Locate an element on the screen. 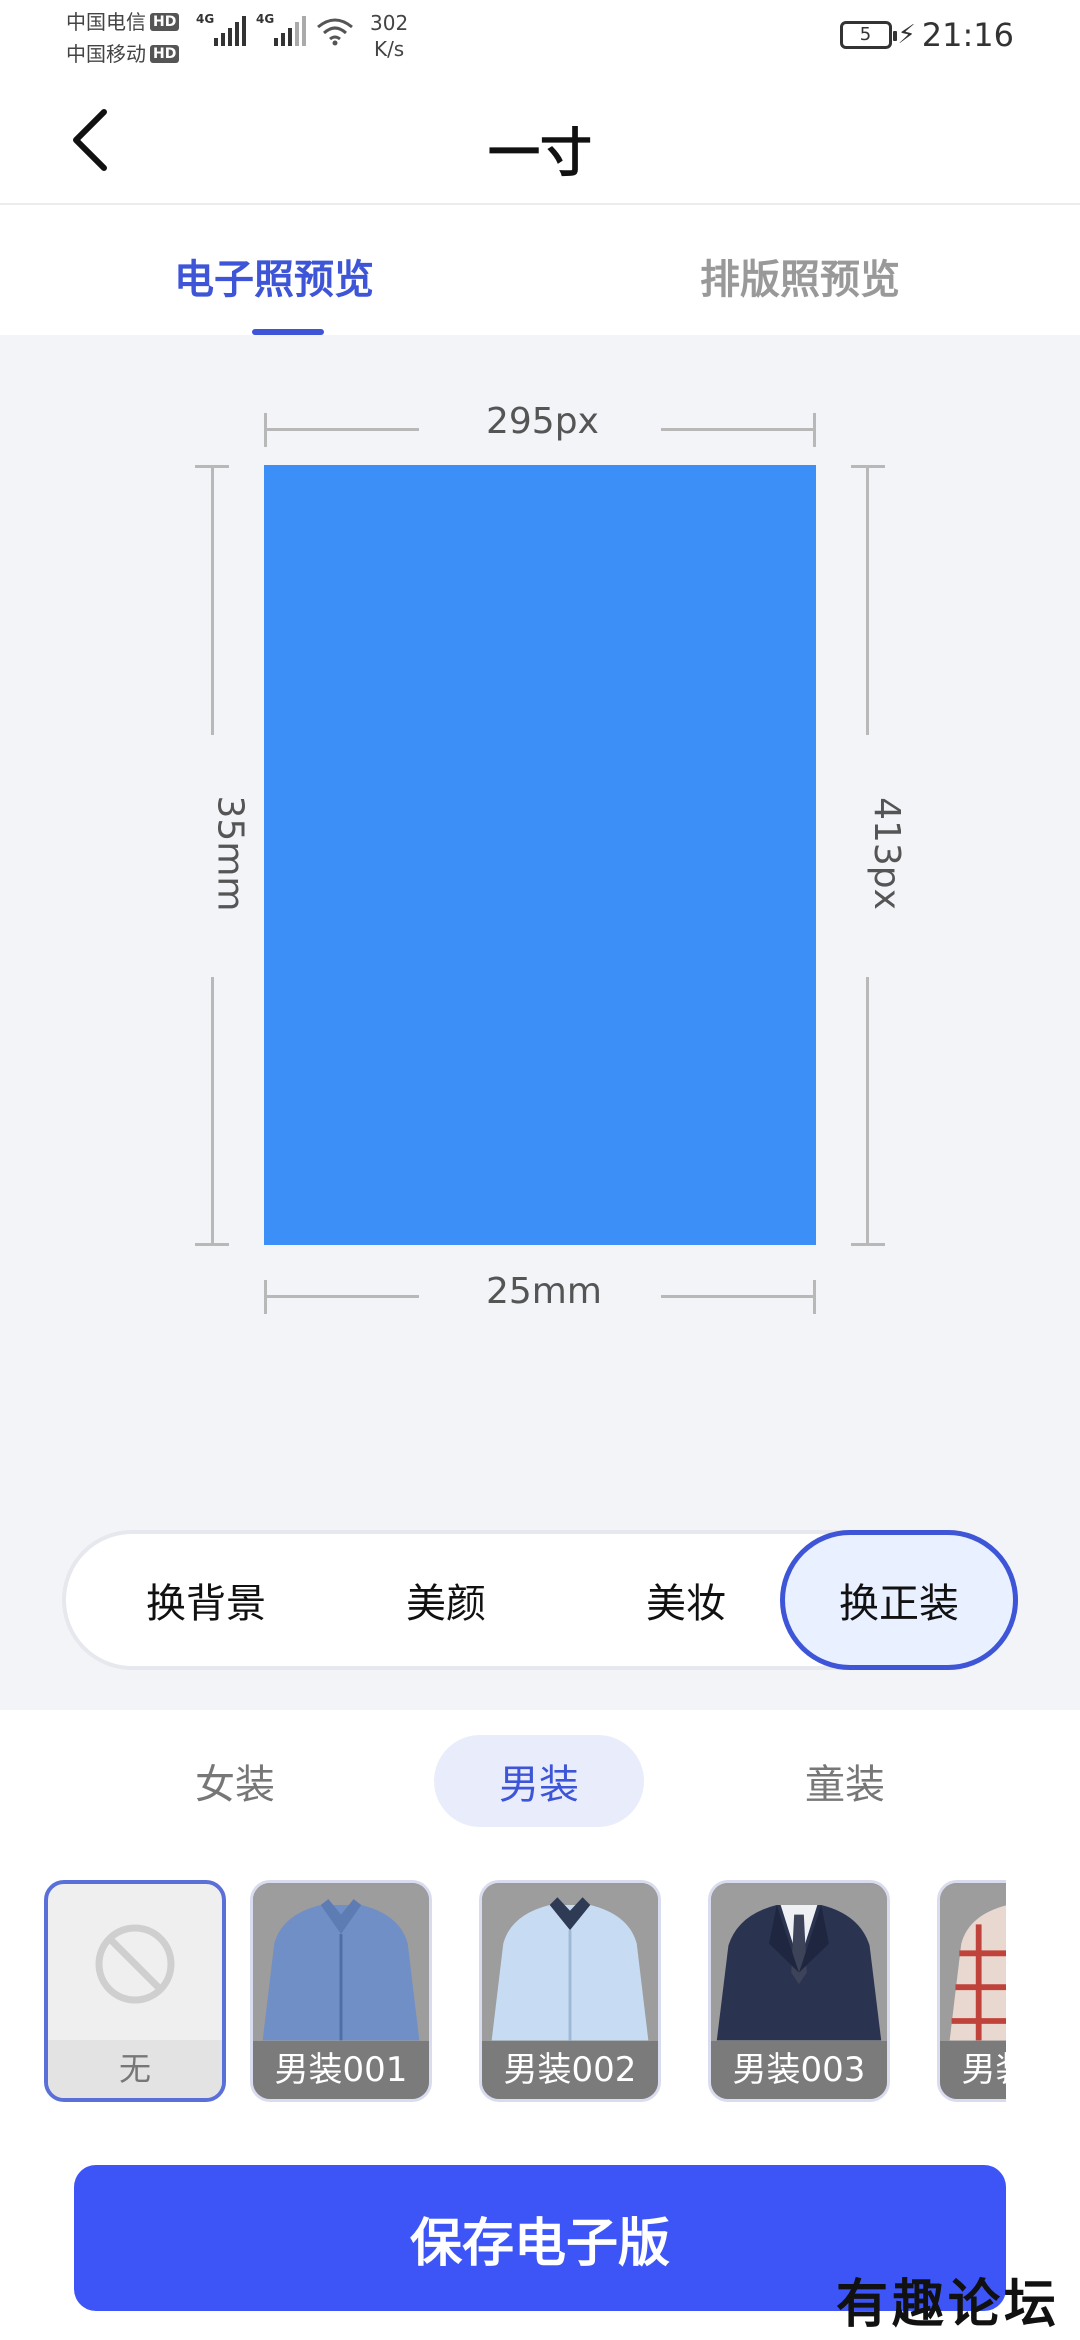 The image size is (1080, 2340). app-header: 一寸 is located at coordinates (540, 140).